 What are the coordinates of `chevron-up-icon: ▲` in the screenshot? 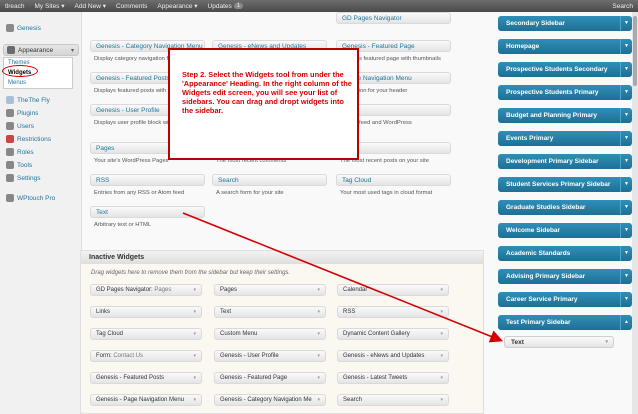 It's located at (626, 322).